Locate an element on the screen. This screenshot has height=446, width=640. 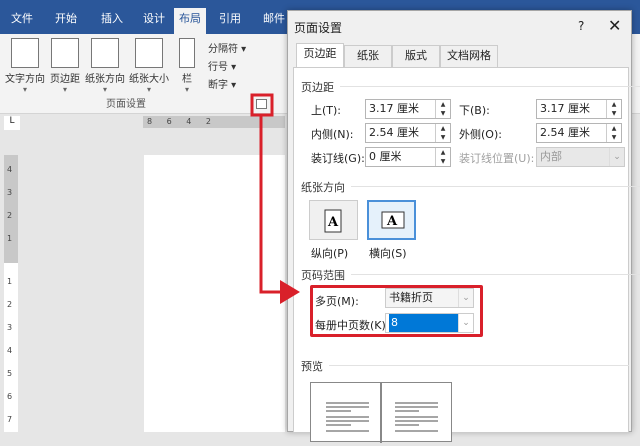
tab-home: 开始 is located at coordinates (66, 21).